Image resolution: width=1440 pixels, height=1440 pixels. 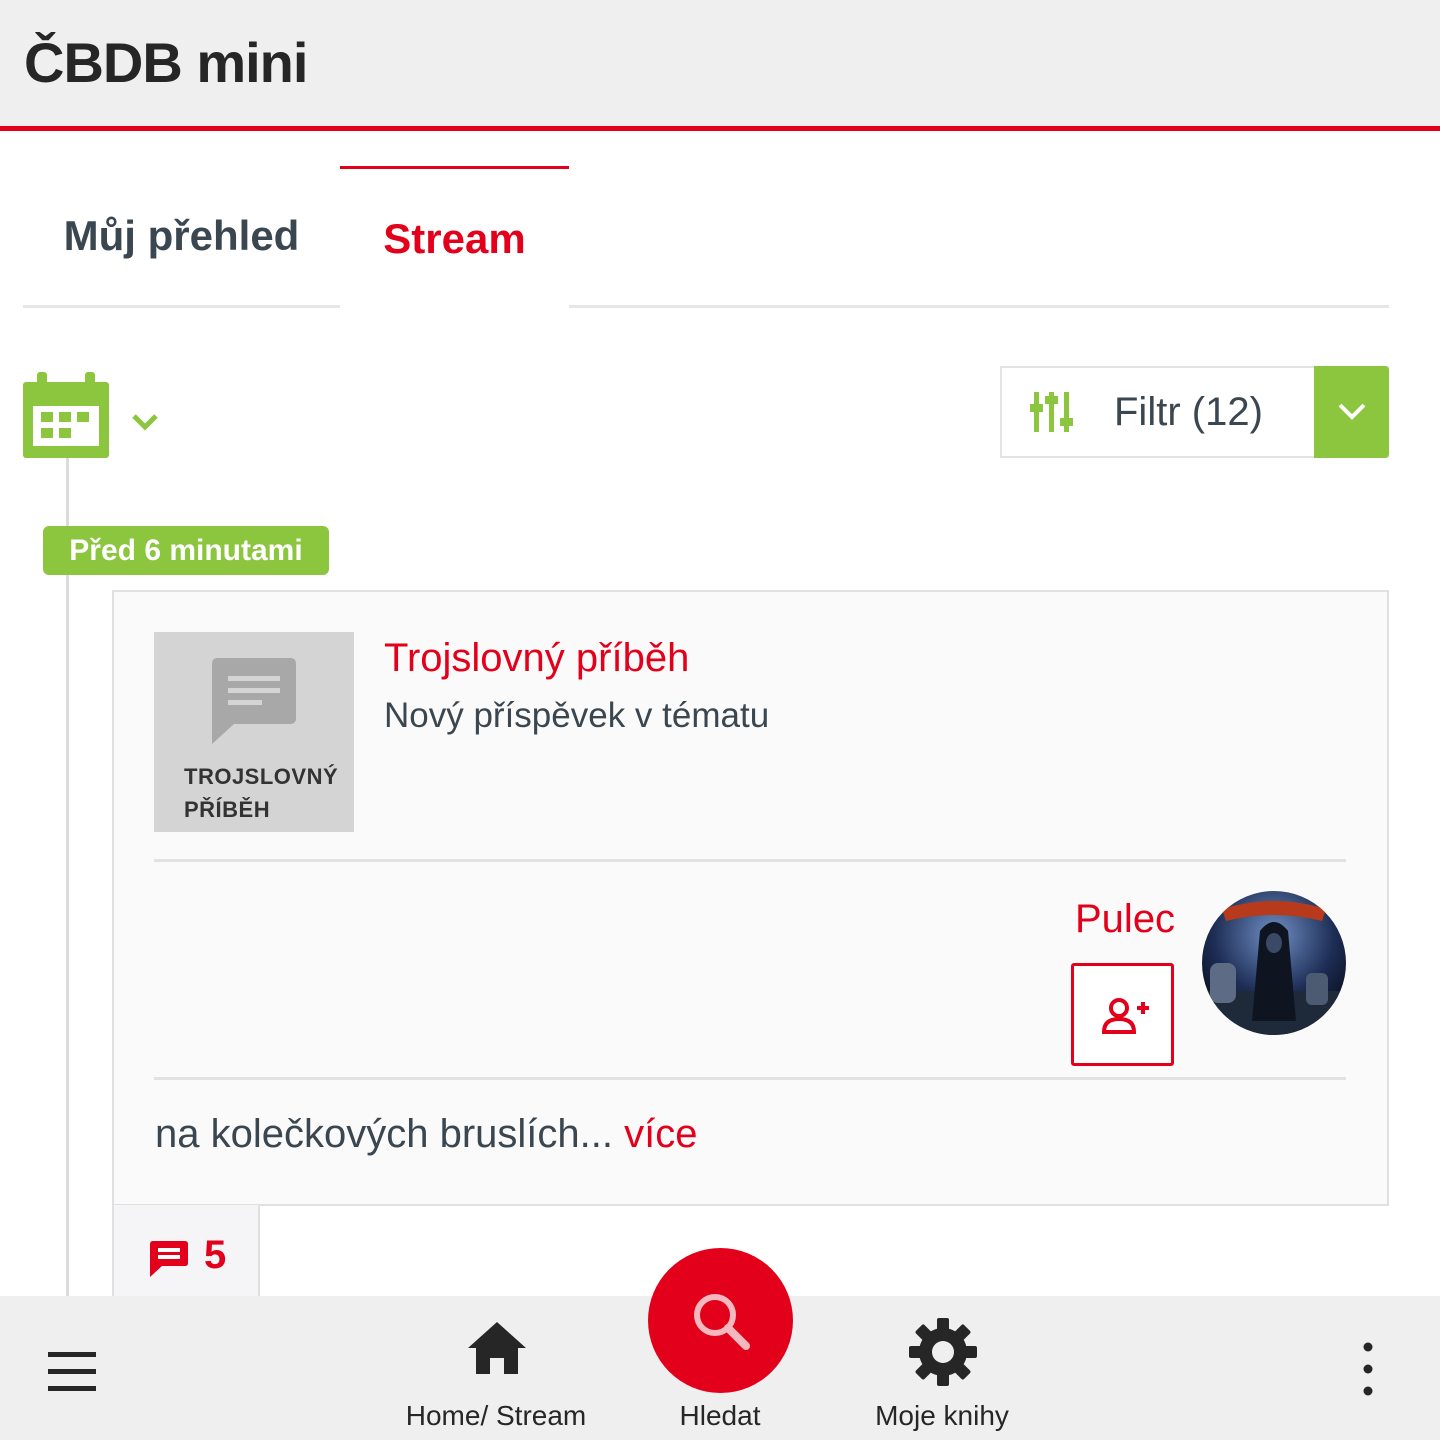 What do you see at coordinates (1125, 1016) in the screenshot?
I see `add-user-icon` at bounding box center [1125, 1016].